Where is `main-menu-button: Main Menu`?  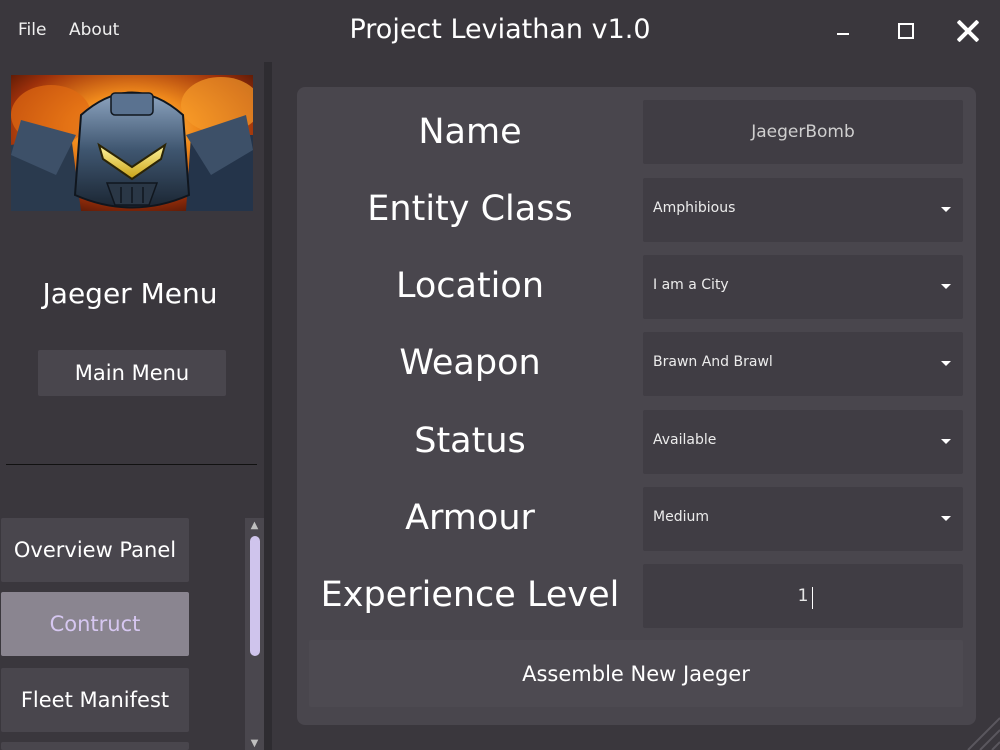 main-menu-button: Main Menu is located at coordinates (132, 373).